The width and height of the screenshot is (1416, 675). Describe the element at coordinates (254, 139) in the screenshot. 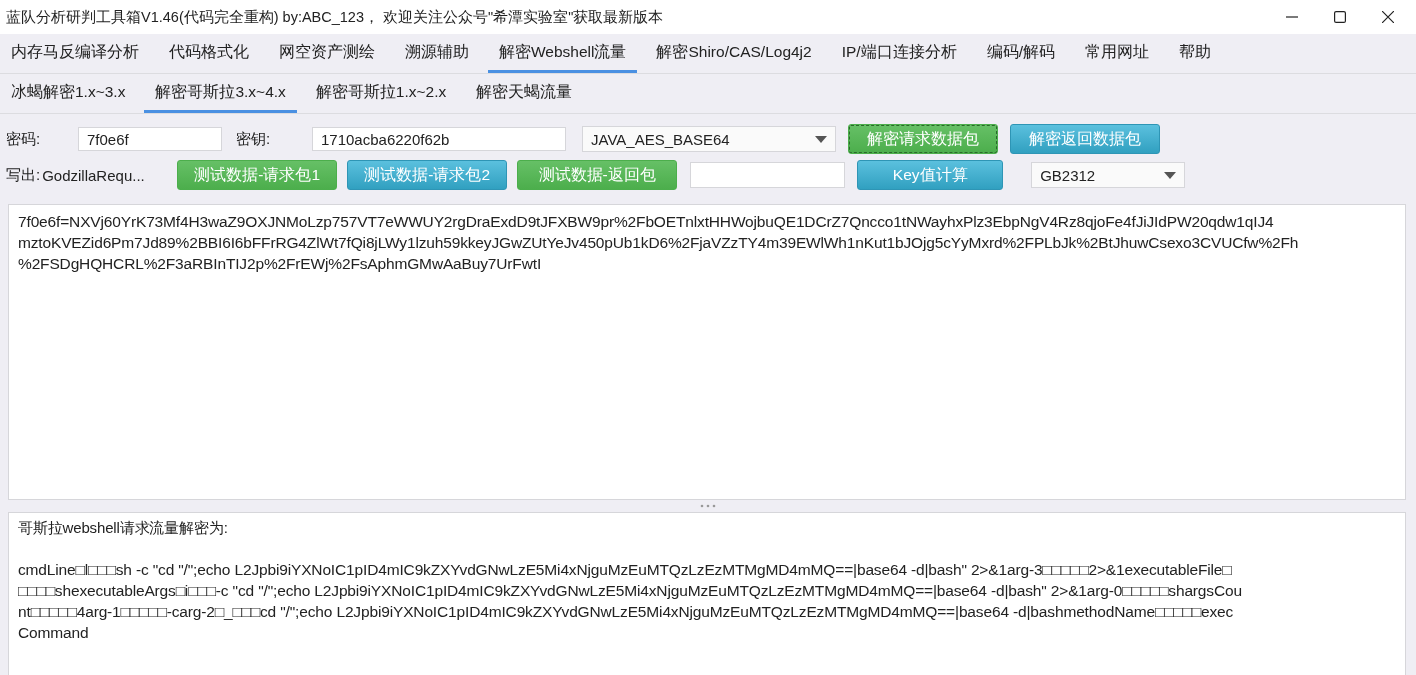

I see `key-label: 密钥:` at that location.